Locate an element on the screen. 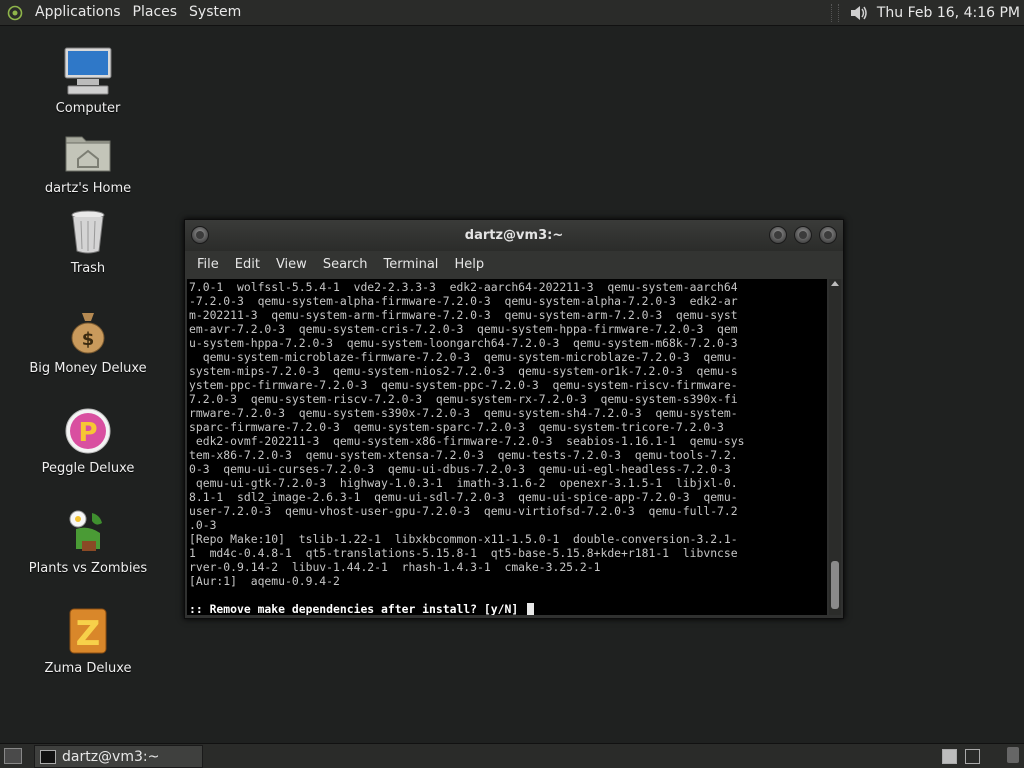  svg-text: Z is located at coordinates (88, 634).